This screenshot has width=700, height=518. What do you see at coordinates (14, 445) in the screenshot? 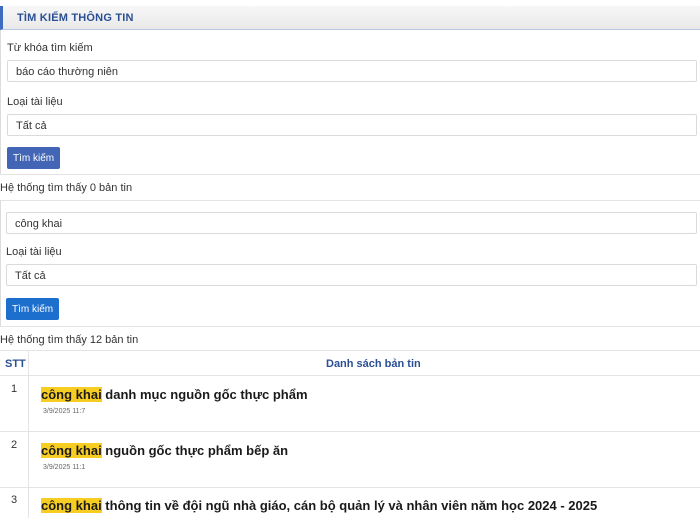
I see `row-number: 2` at bounding box center [14, 445].